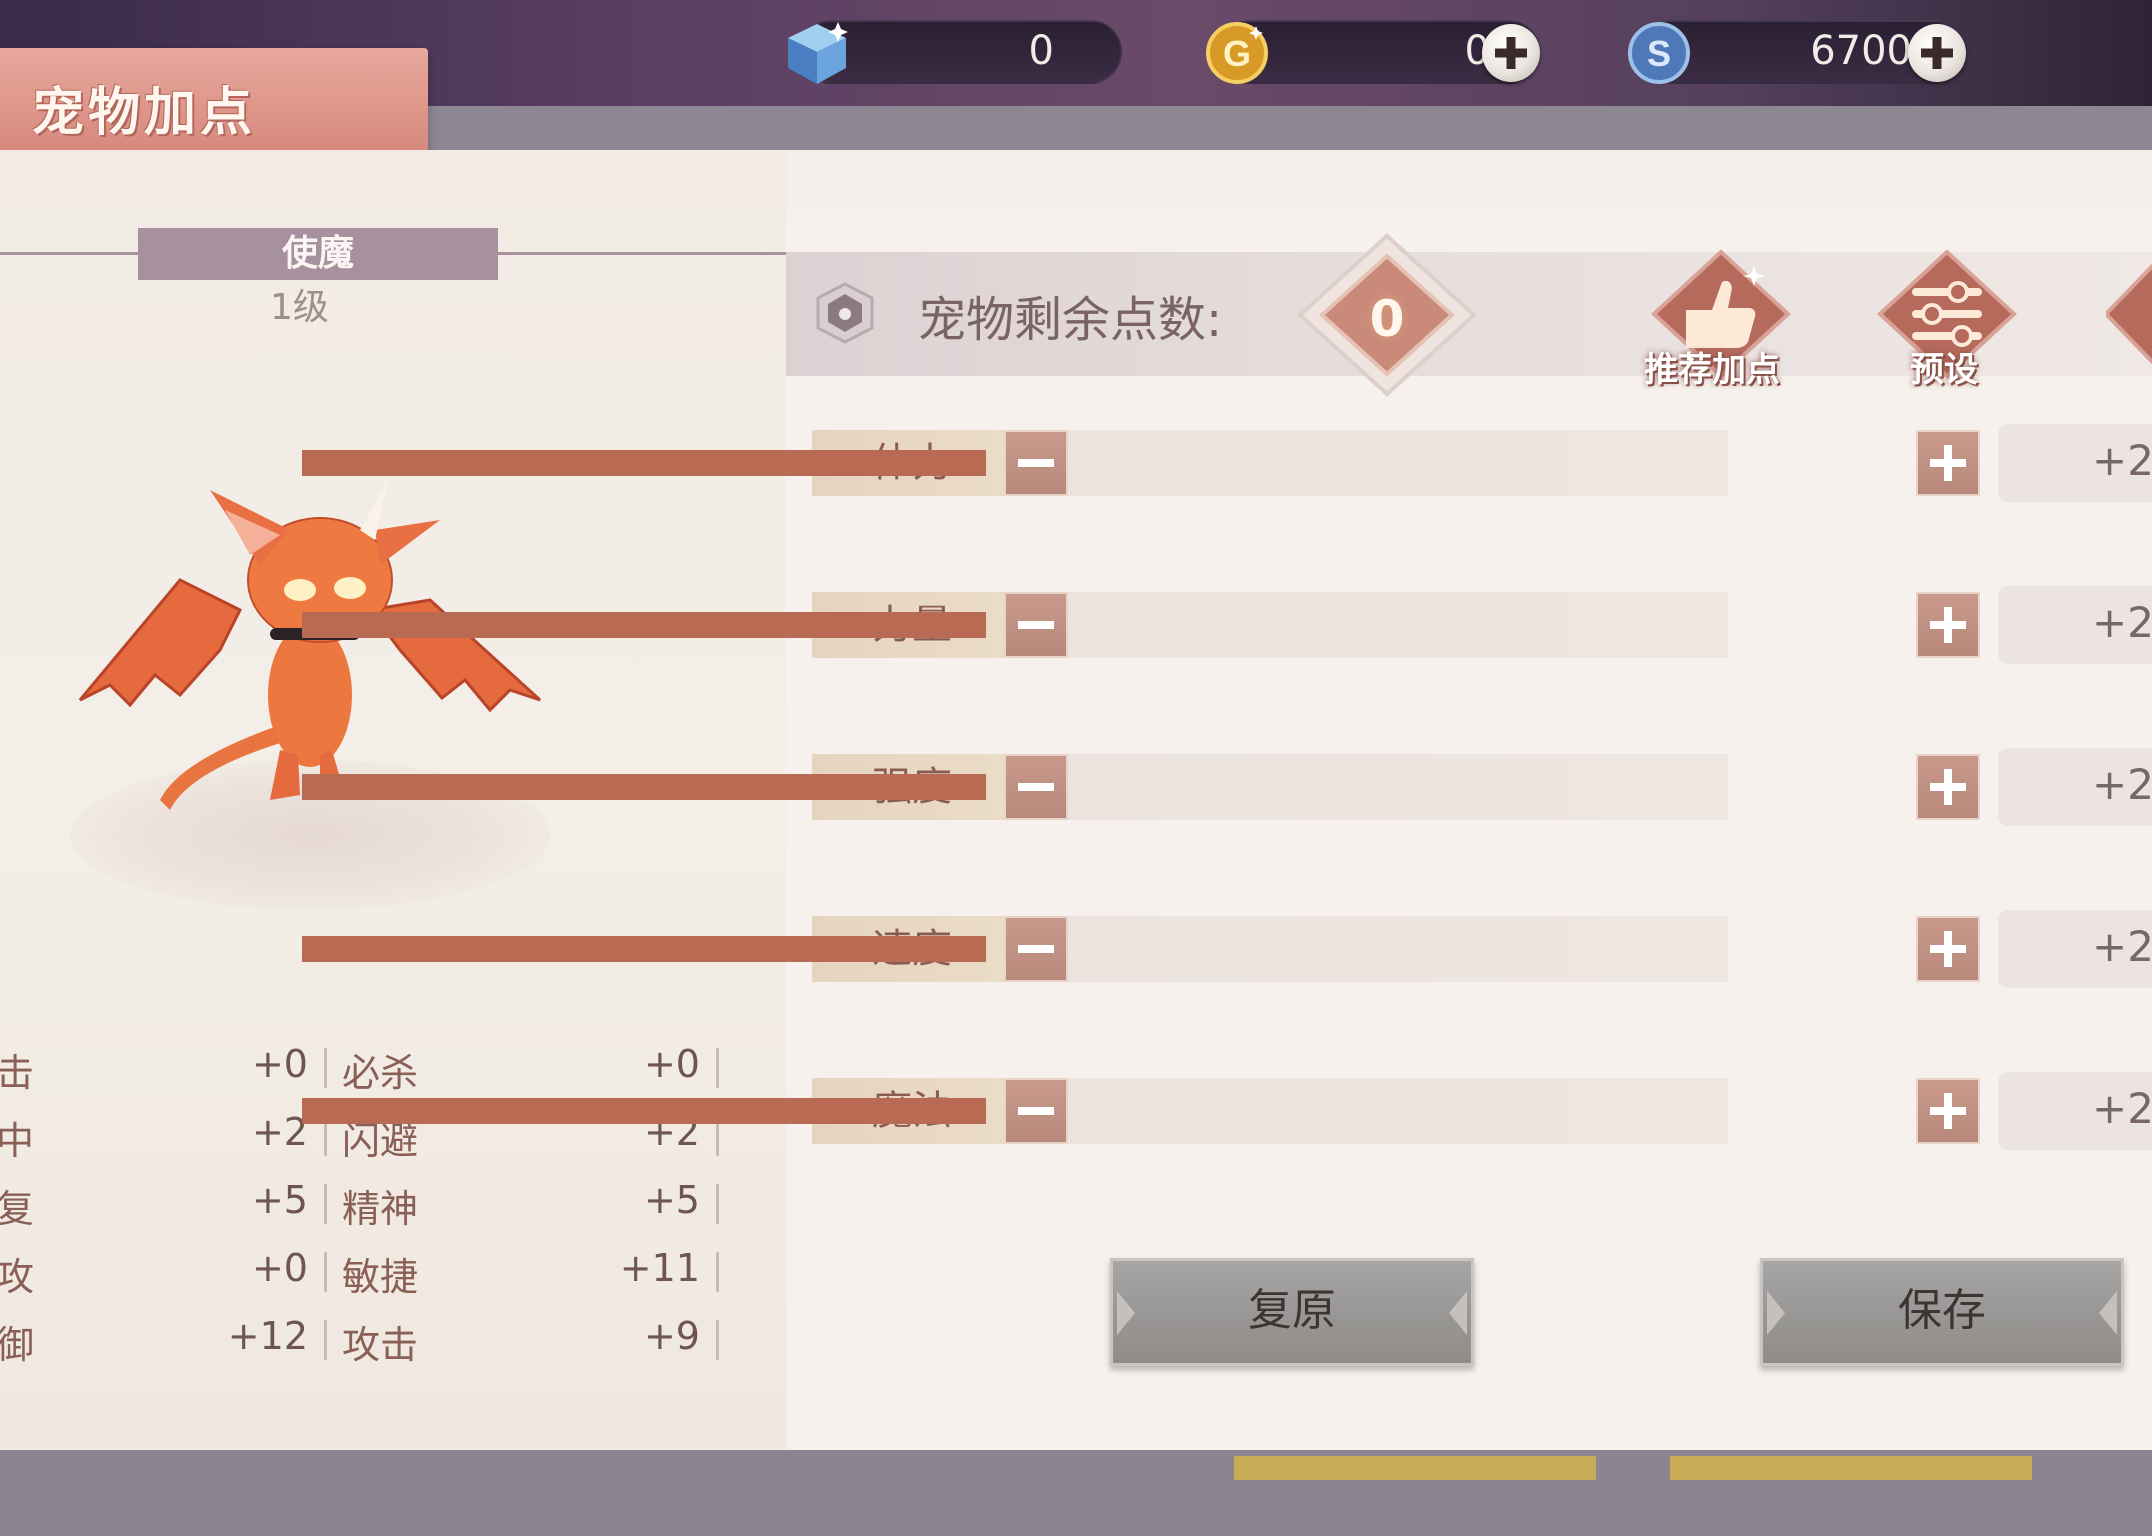 This screenshot has height=1536, width=2152. I want to click on increase-stamina-button, so click(1948, 463).